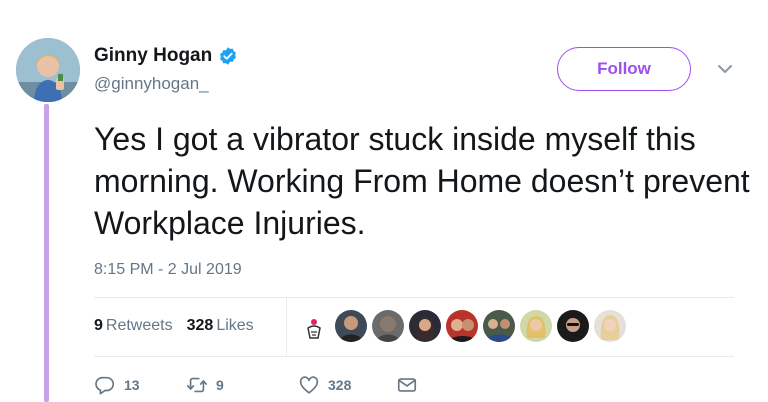 This screenshot has height=402, width=768. I want to click on verified-badge-icon, so click(228, 56).